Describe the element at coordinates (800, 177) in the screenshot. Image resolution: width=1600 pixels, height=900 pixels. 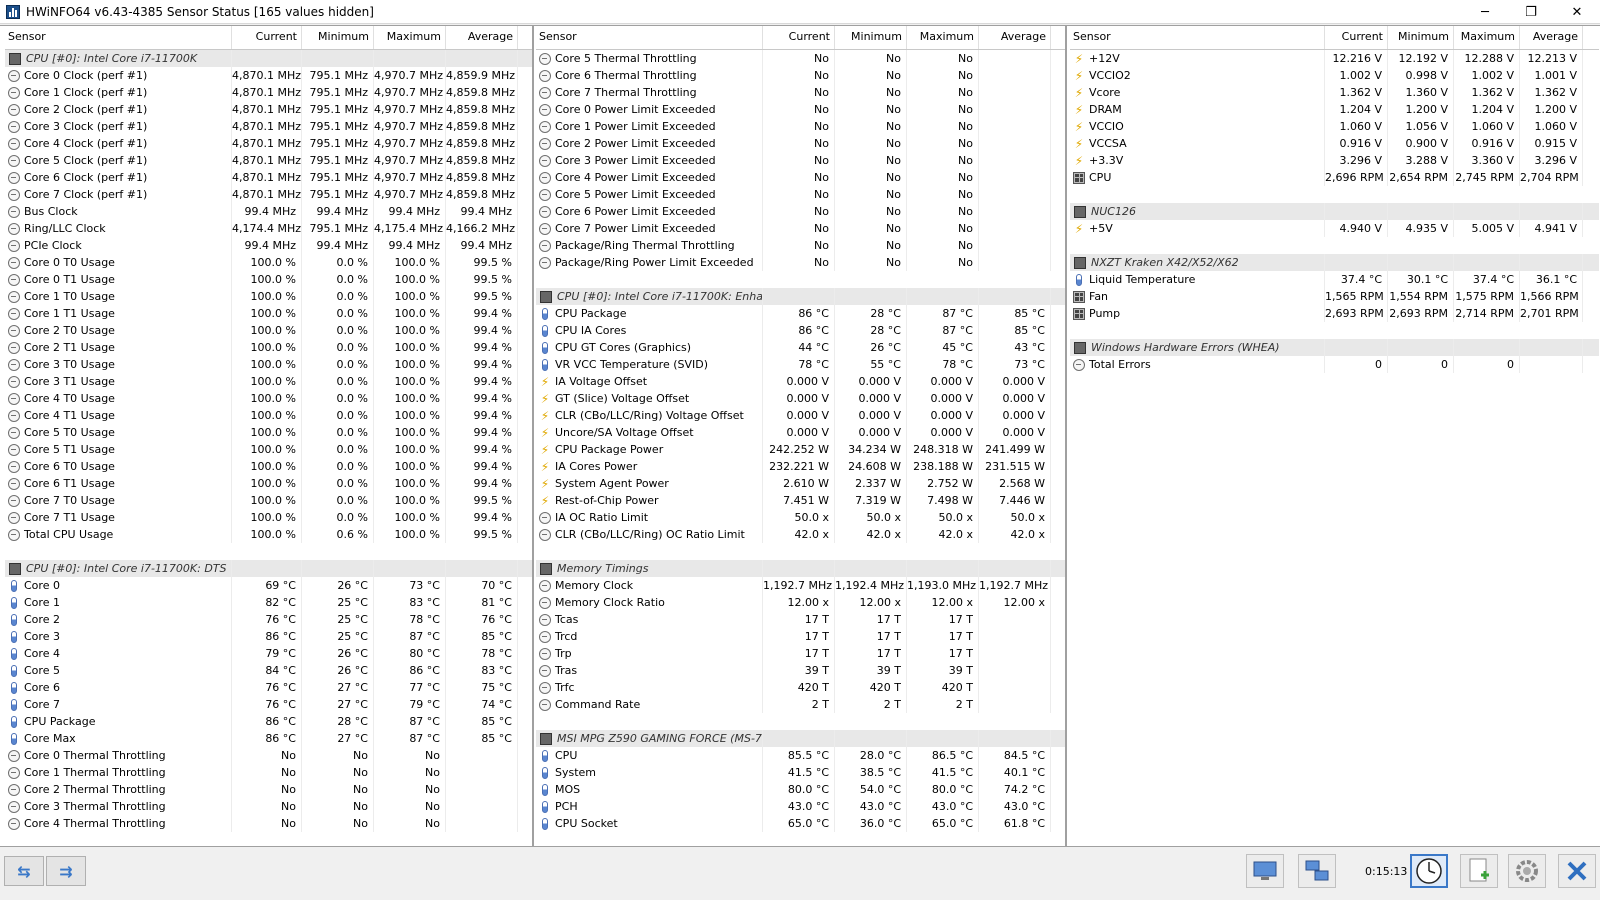
I see `sensor-row: Core 4 Power Limit Exceeded No No No` at that location.